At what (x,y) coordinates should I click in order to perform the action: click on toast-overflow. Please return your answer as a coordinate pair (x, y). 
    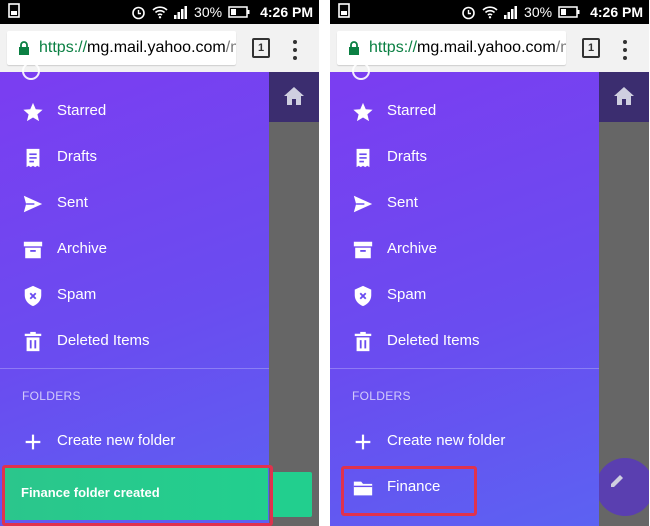
    Looking at the image, I should click on (291, 494).